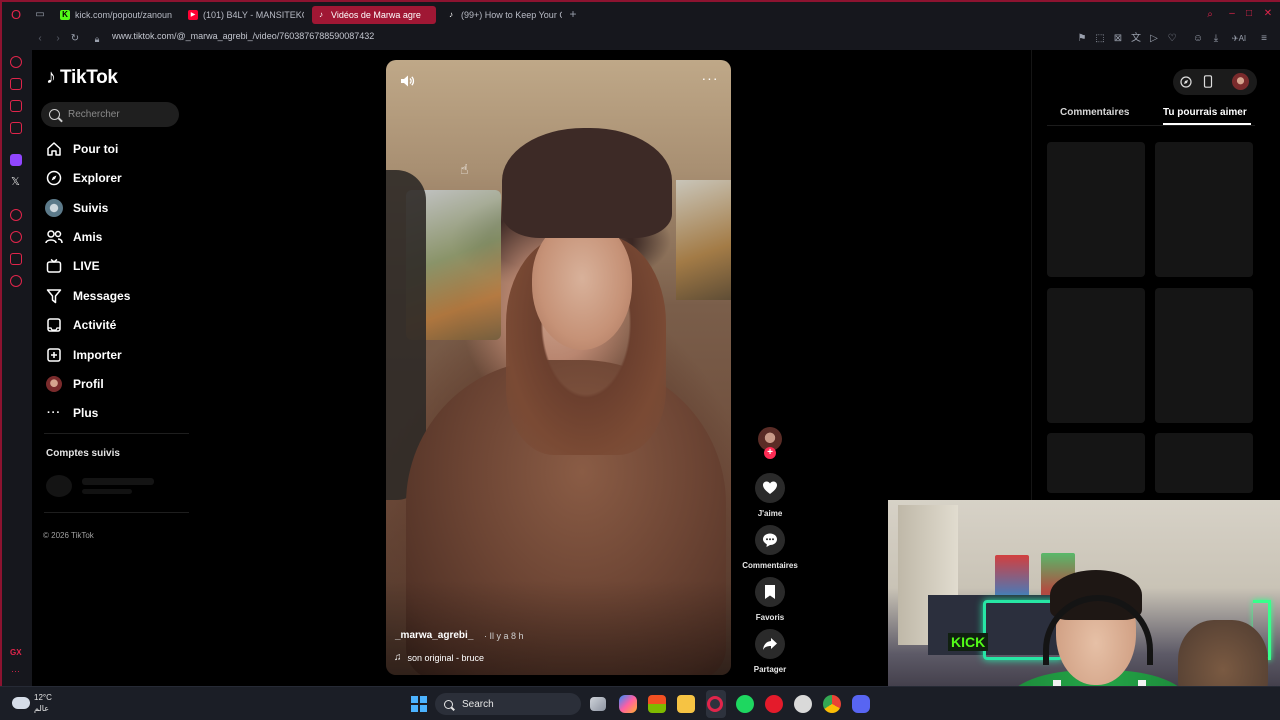 The image size is (1280, 720). What do you see at coordinates (832, 704) in the screenshot?
I see `chrome-icon` at bounding box center [832, 704].